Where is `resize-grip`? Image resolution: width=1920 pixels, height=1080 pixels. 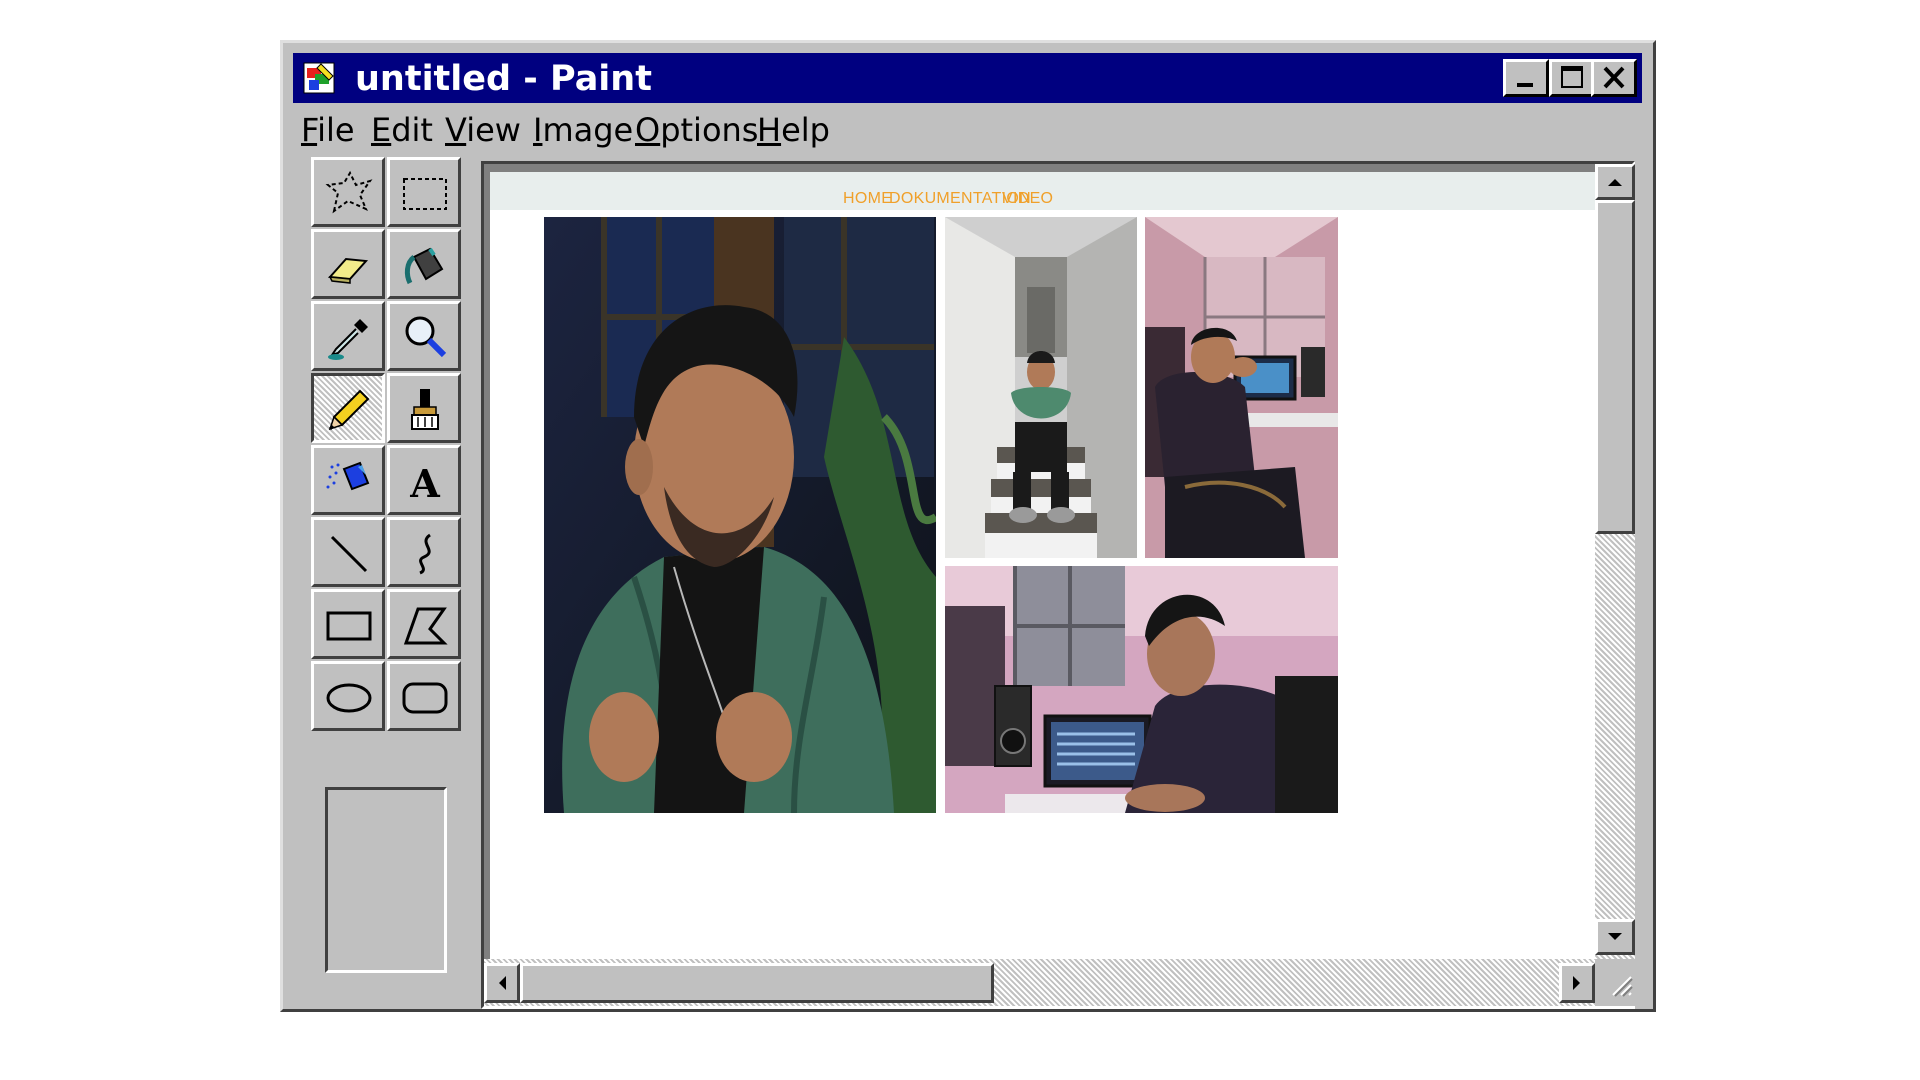
resize-grip is located at coordinates (1615, 982).